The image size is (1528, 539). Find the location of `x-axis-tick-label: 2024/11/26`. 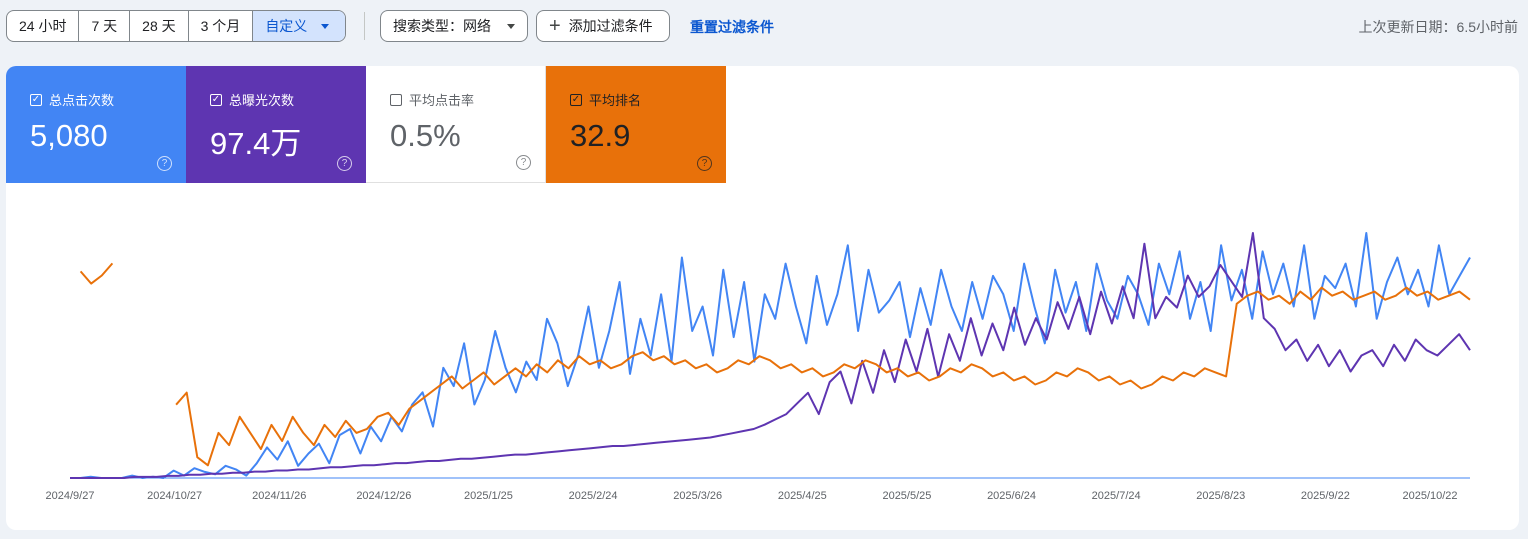

x-axis-tick-label: 2024/11/26 is located at coordinates (279, 496).